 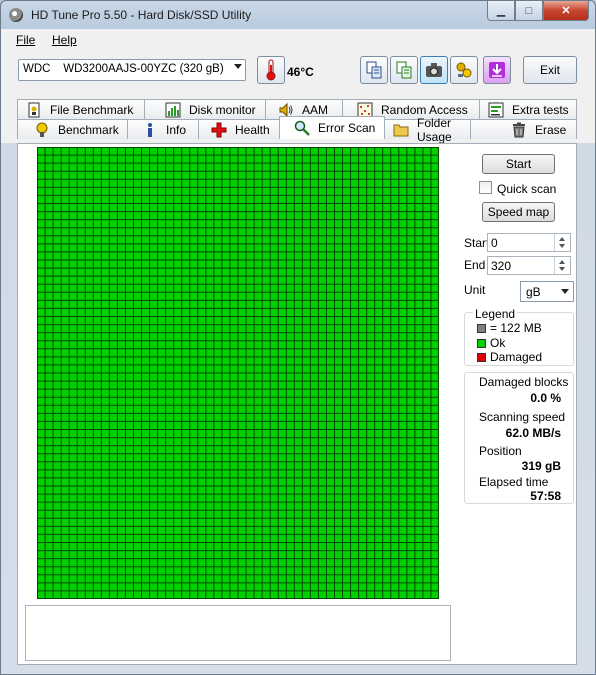 I want to click on menu-file-label: File, so click(x=26, y=40).